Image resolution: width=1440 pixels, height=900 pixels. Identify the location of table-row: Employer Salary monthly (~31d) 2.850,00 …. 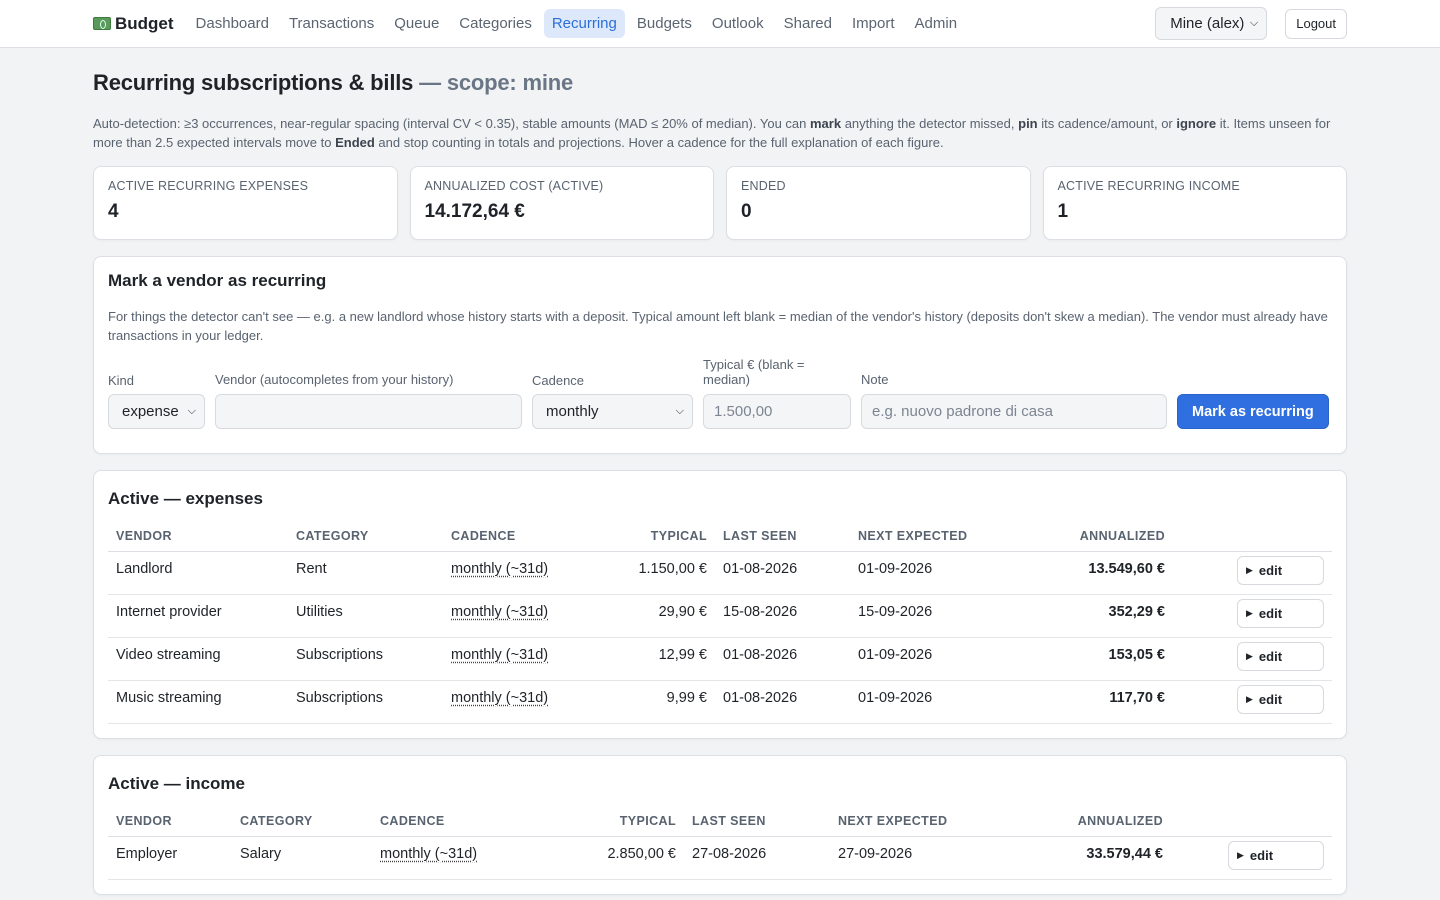
(720, 858).